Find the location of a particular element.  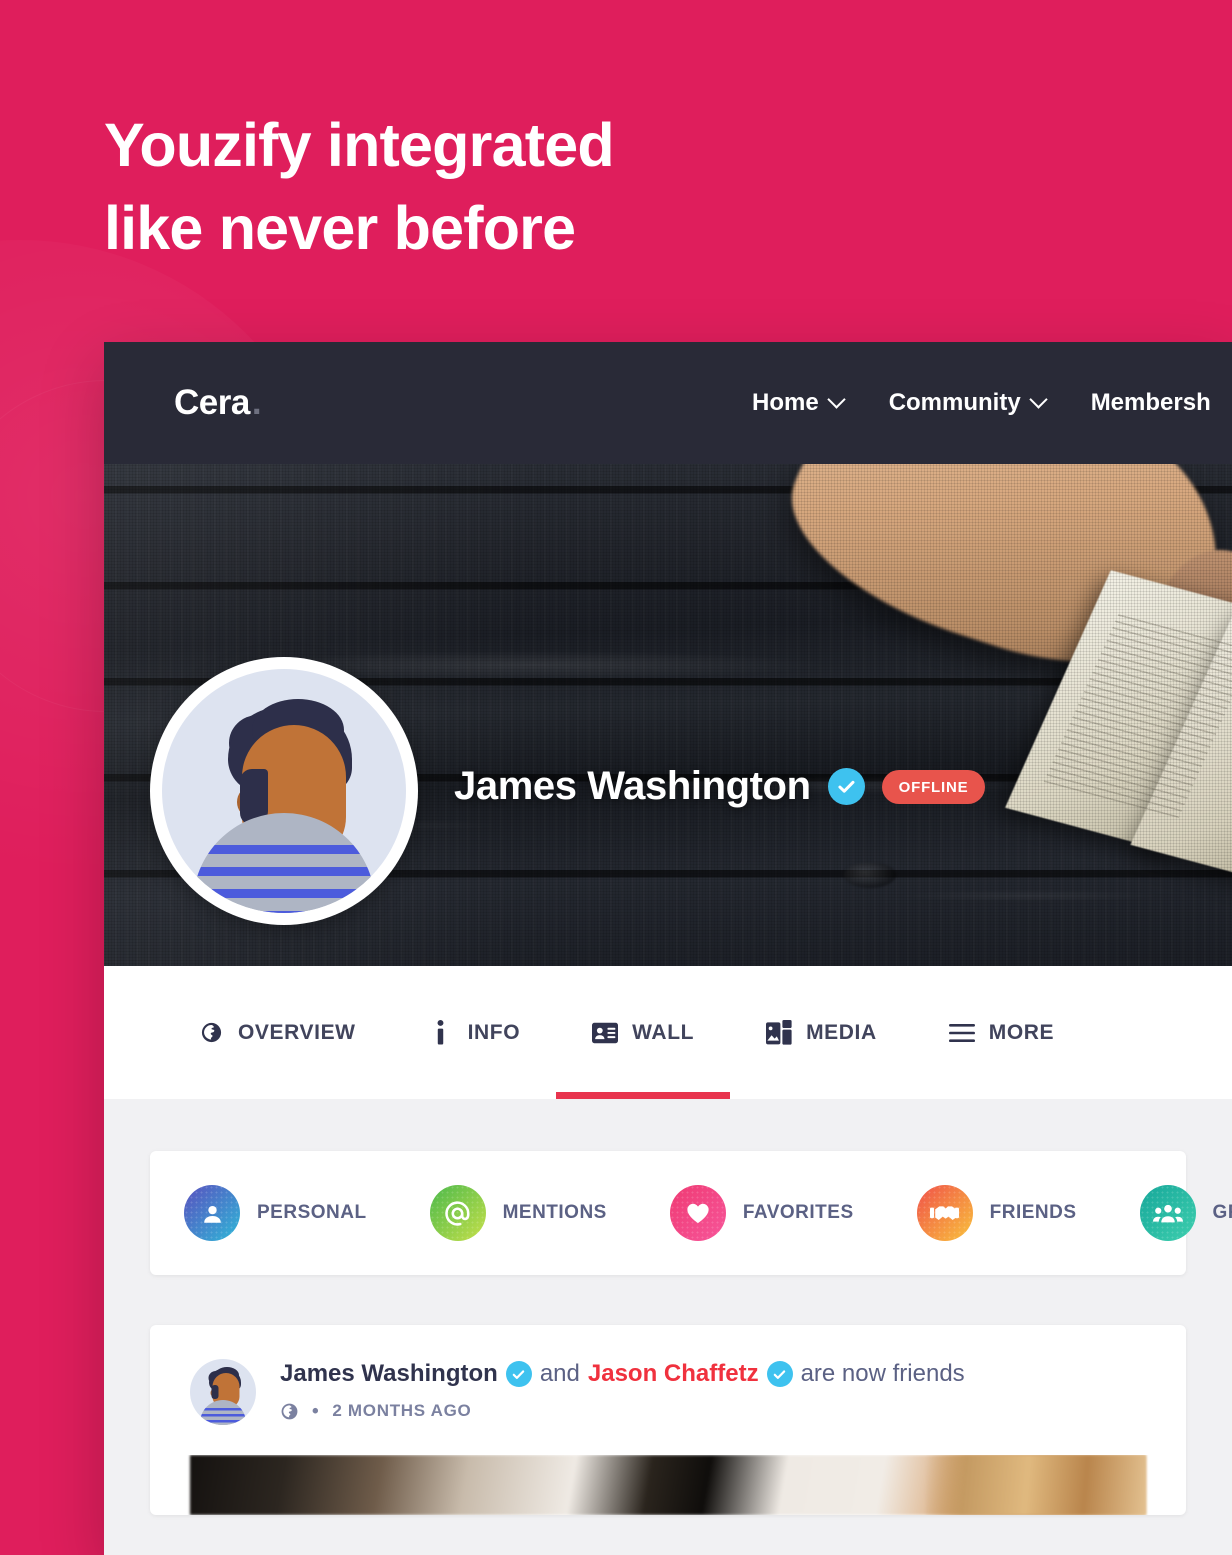

profile-tabbar: OVERVIEW INFO WALL MEDIA MORE is located at coordinates (668, 1032).